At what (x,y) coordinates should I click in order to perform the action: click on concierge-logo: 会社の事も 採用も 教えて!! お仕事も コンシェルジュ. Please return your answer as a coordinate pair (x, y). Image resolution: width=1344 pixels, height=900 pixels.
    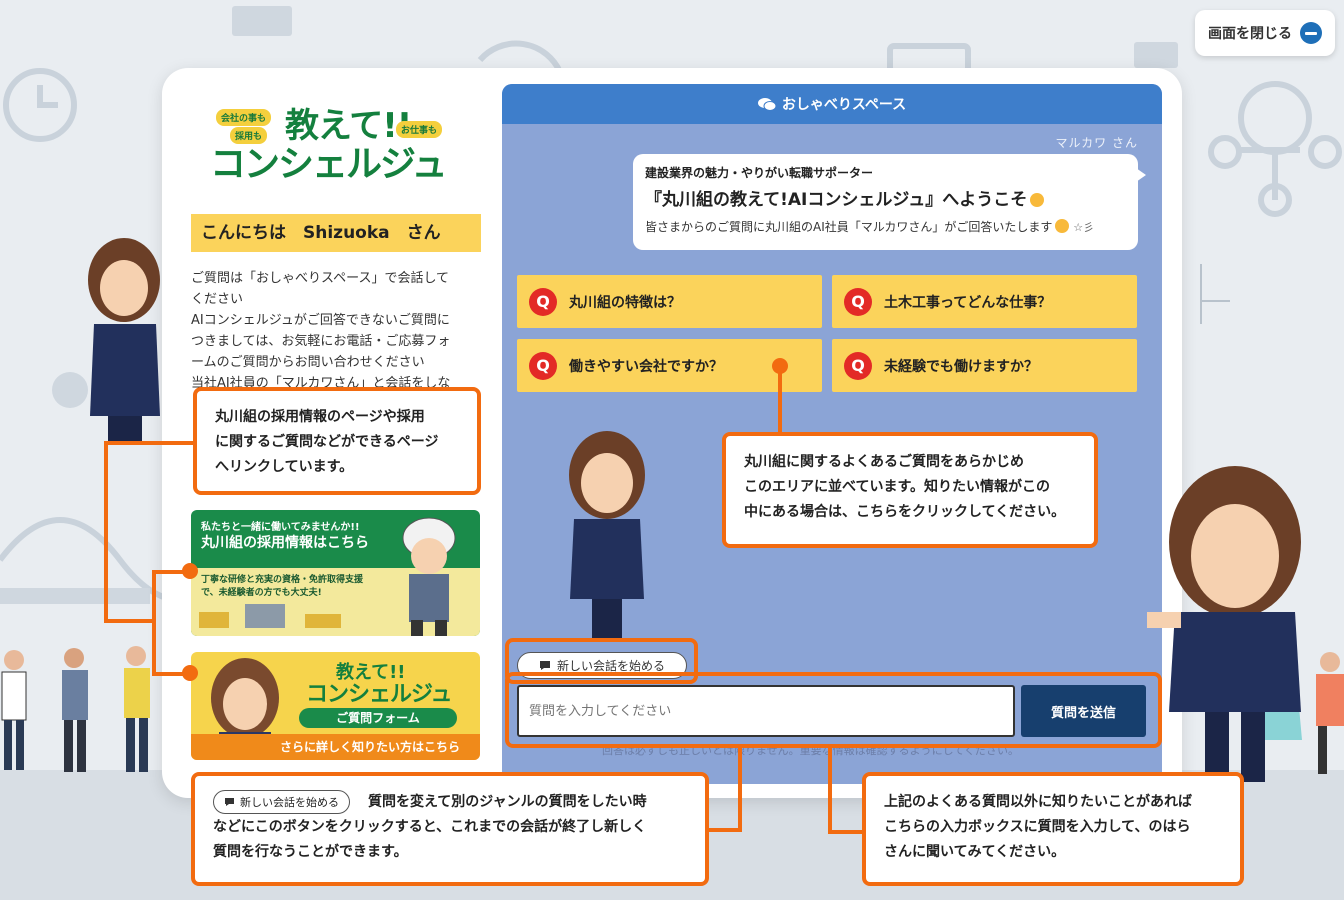
    Looking at the image, I should click on (330, 145).